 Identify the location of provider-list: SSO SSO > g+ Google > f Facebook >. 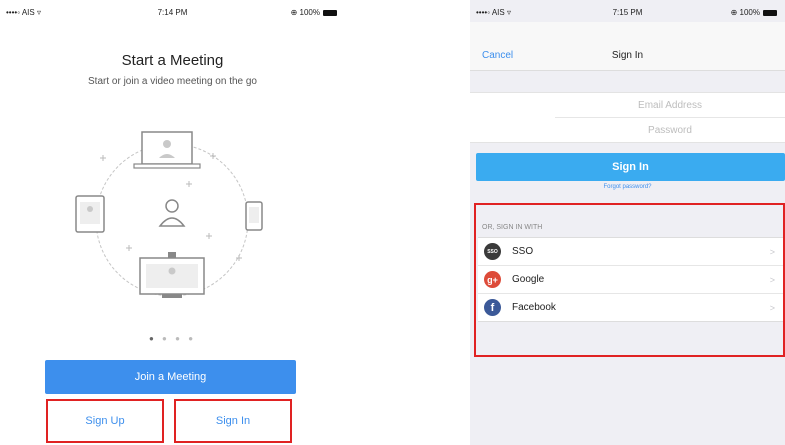
(630, 279).